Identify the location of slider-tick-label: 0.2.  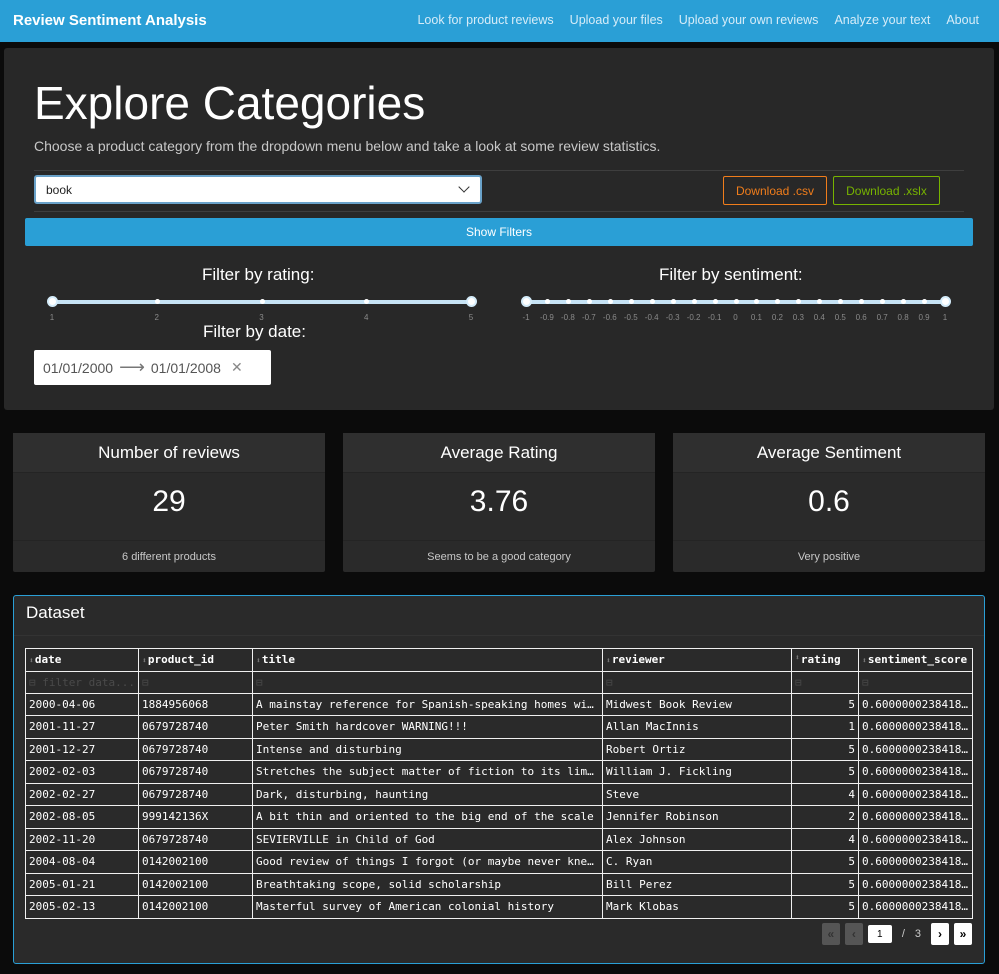
(777, 317).